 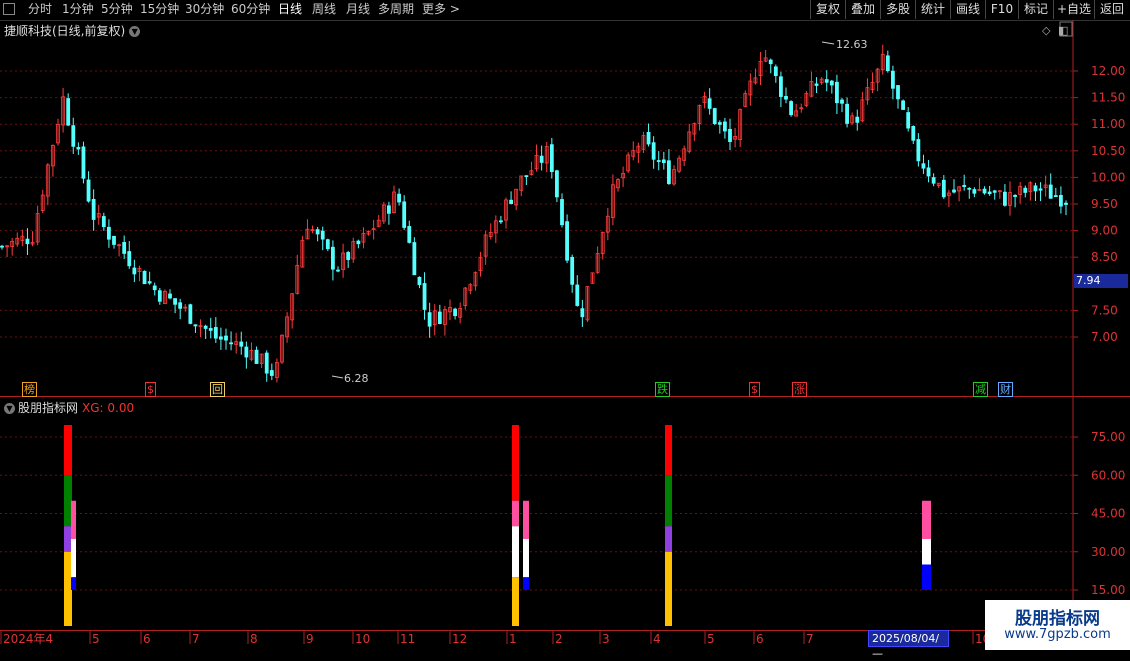 What do you see at coordinates (828, 43) in the screenshot?
I see `high-pointer` at bounding box center [828, 43].